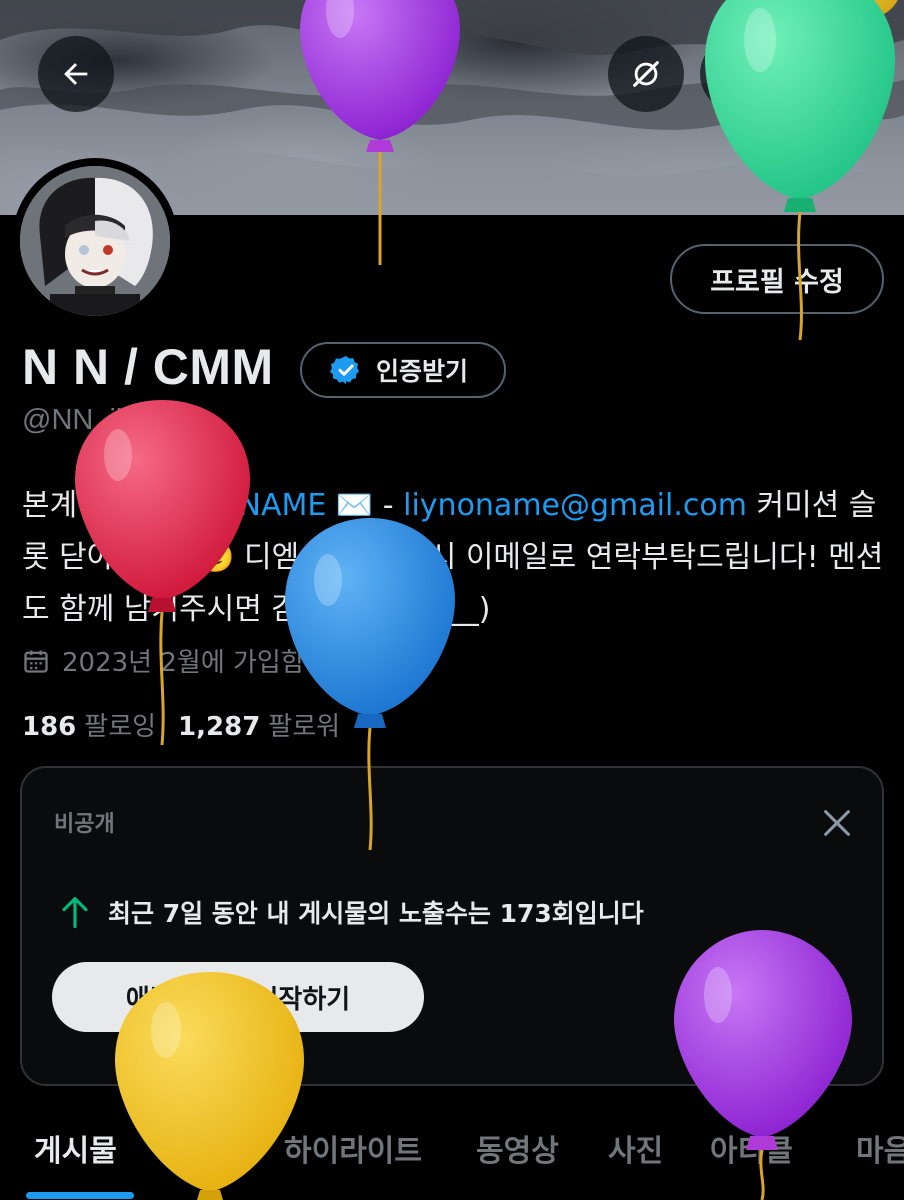 Image resolution: width=904 pixels, height=1200 pixels. What do you see at coordinates (353, 1148) in the screenshot?
I see `tab-highlights: 하이라이트` at bounding box center [353, 1148].